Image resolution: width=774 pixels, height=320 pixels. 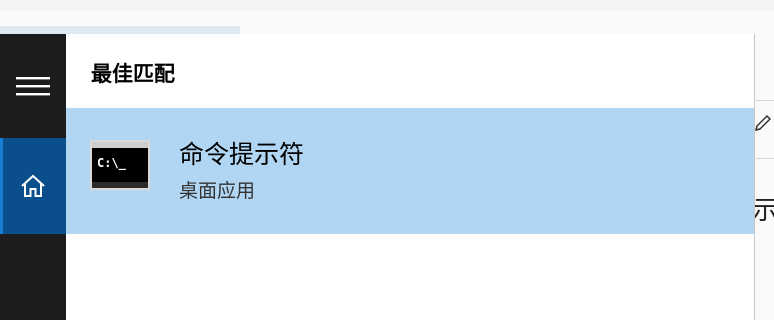 I want to click on hamburger-menu-icon, so click(x=33, y=86).